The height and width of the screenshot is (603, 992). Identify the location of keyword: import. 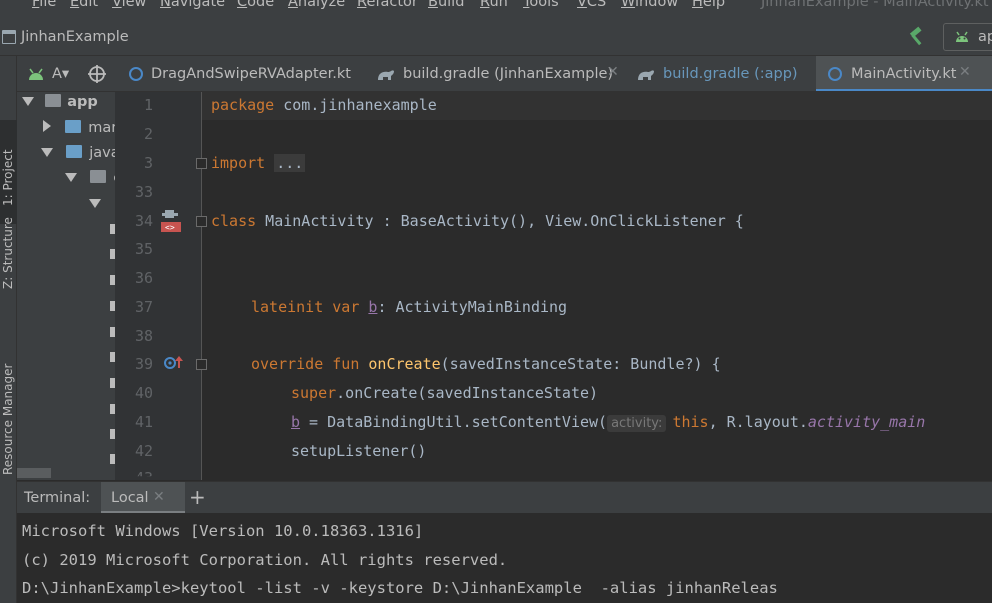
(238, 163).